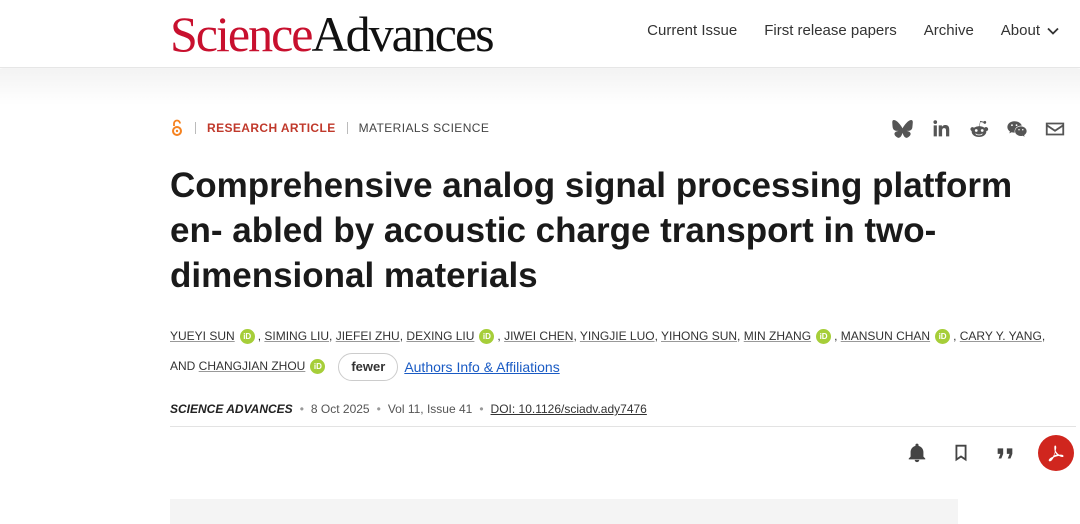 This screenshot has height=524, width=1080. Describe the element at coordinates (340, 409) in the screenshot. I see `publish-date: 8 Oct 2025` at that location.